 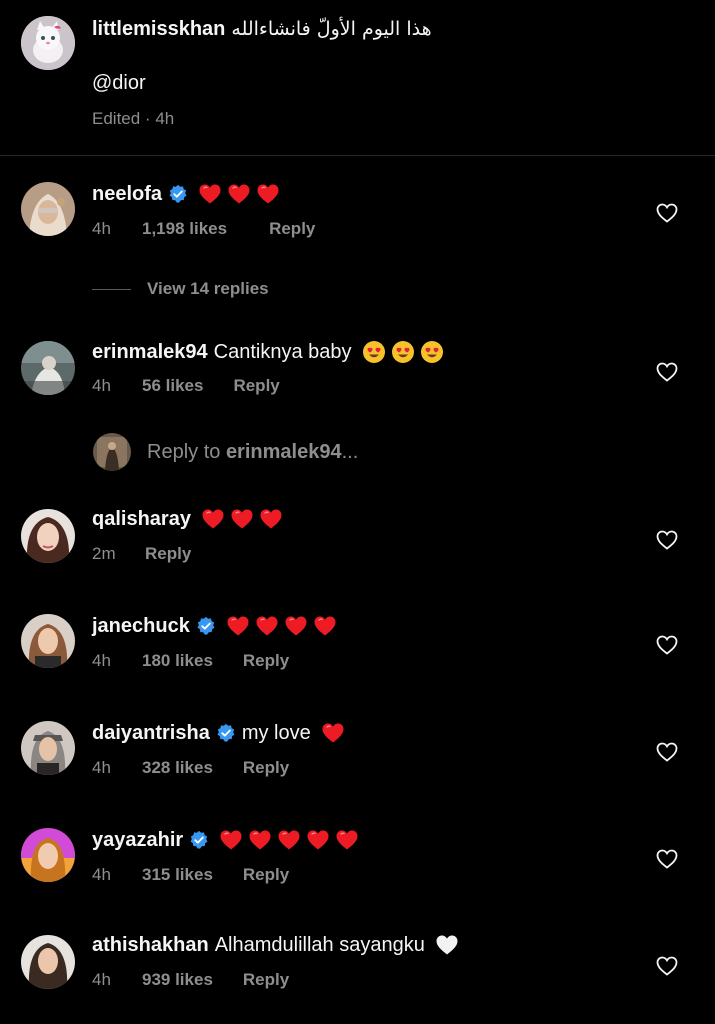 What do you see at coordinates (331, 29) in the screenshot?
I see `caption-text: هذا اليوم الأولّ فانشاءالله` at bounding box center [331, 29].